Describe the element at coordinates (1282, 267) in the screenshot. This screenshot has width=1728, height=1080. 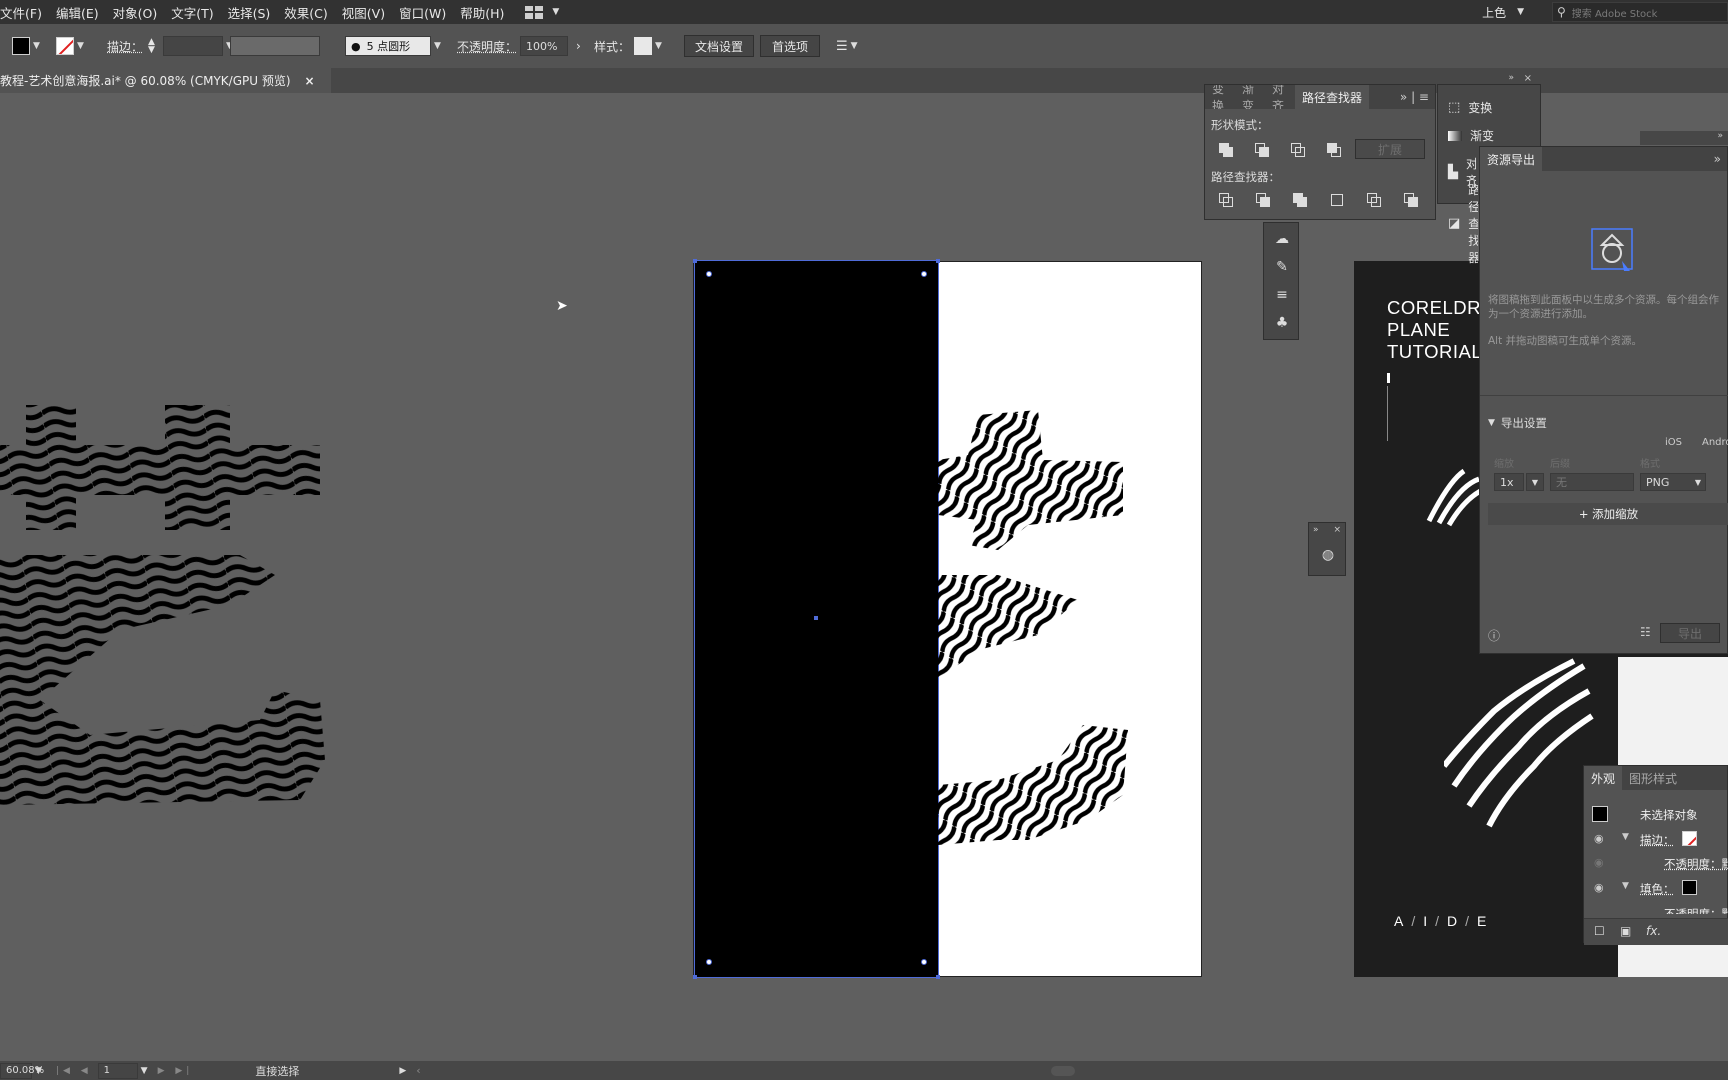
I see `brushes-icon: ✎` at that location.